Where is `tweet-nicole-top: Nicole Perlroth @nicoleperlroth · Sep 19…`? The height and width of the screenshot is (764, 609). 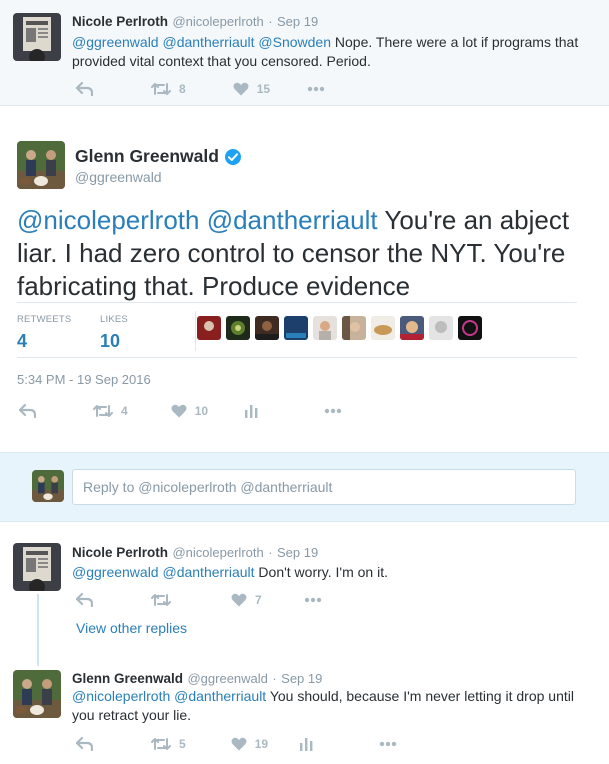
tweet-nicole-top: Nicole Perlroth @nicoleperlroth · Sep 19… is located at coordinates (304, 53).